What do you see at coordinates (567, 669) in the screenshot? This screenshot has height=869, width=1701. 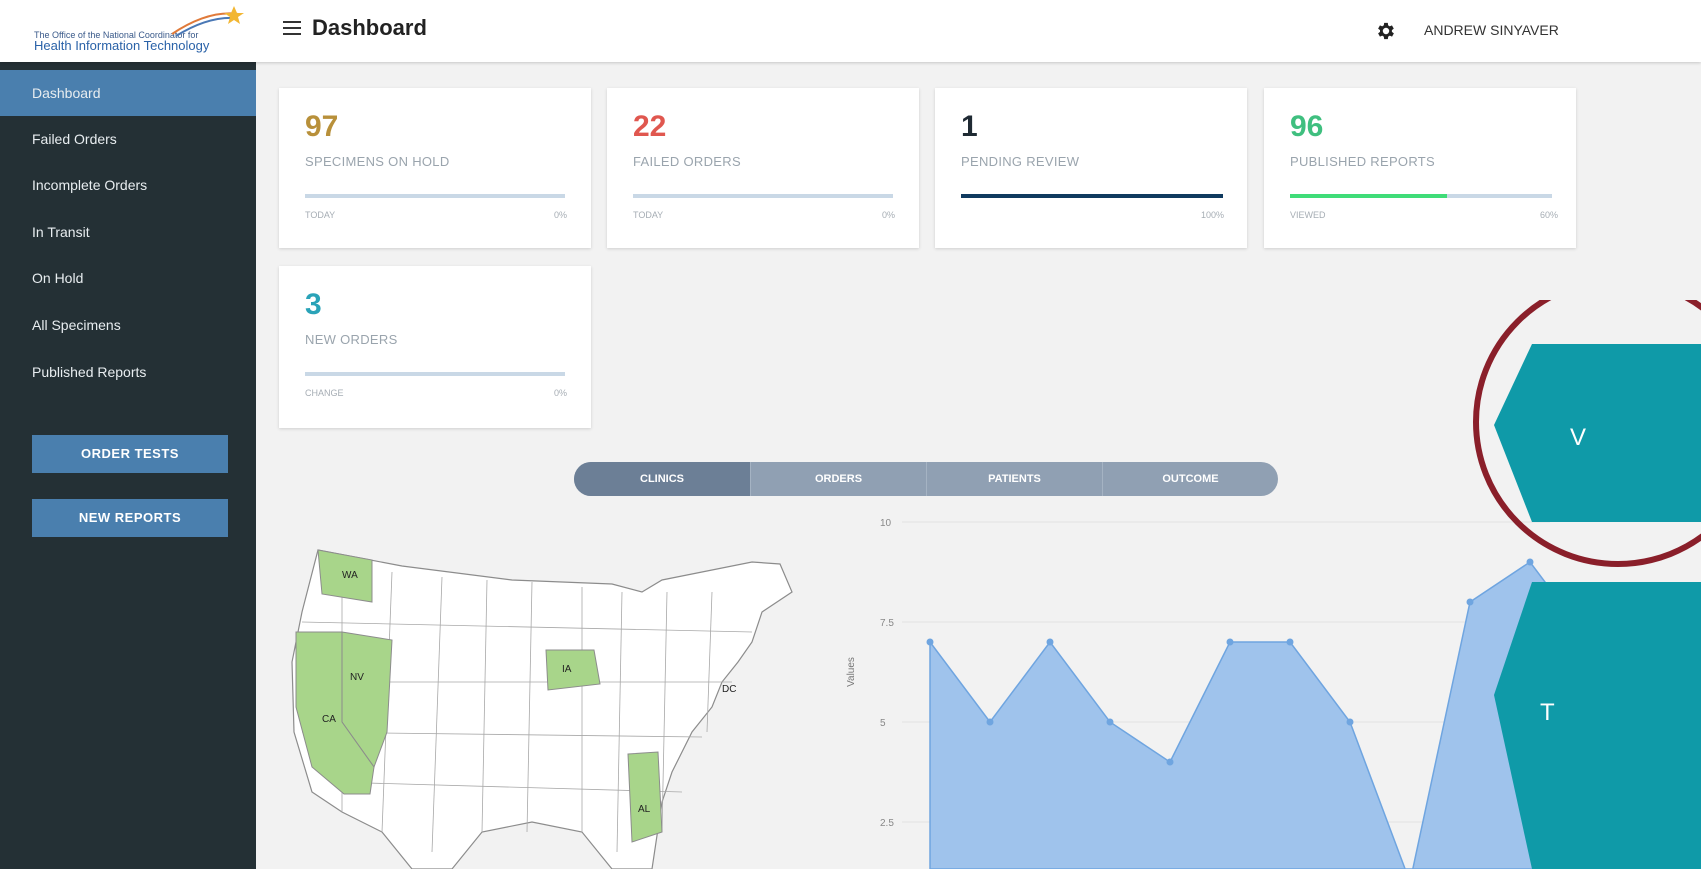 I see `map-label-ia: IA` at bounding box center [567, 669].